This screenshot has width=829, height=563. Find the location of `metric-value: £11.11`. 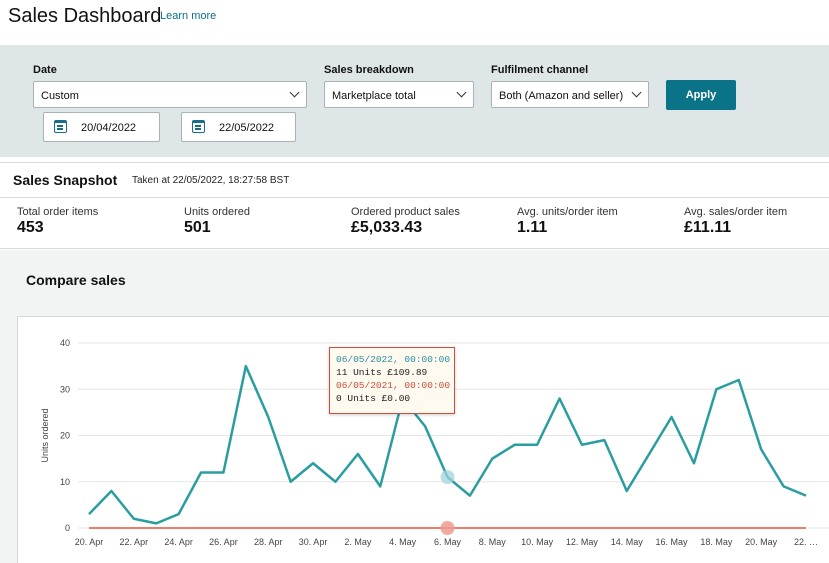

metric-value: £11.11 is located at coordinates (708, 227).